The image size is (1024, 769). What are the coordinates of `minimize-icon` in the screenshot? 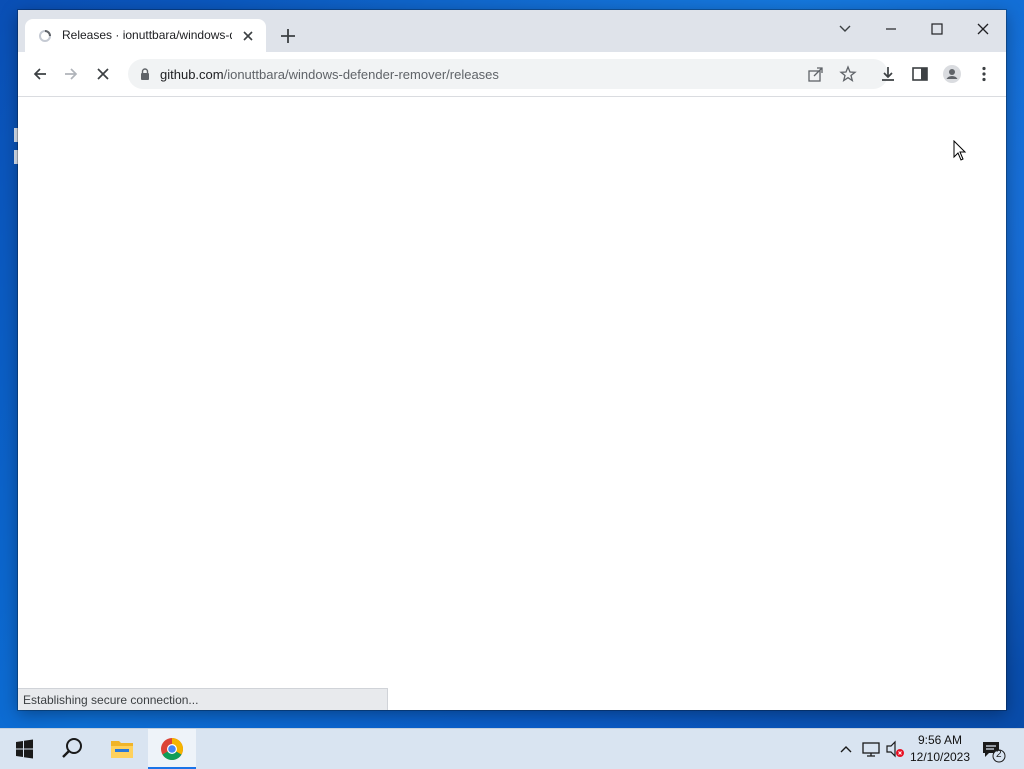 It's located at (891, 29).